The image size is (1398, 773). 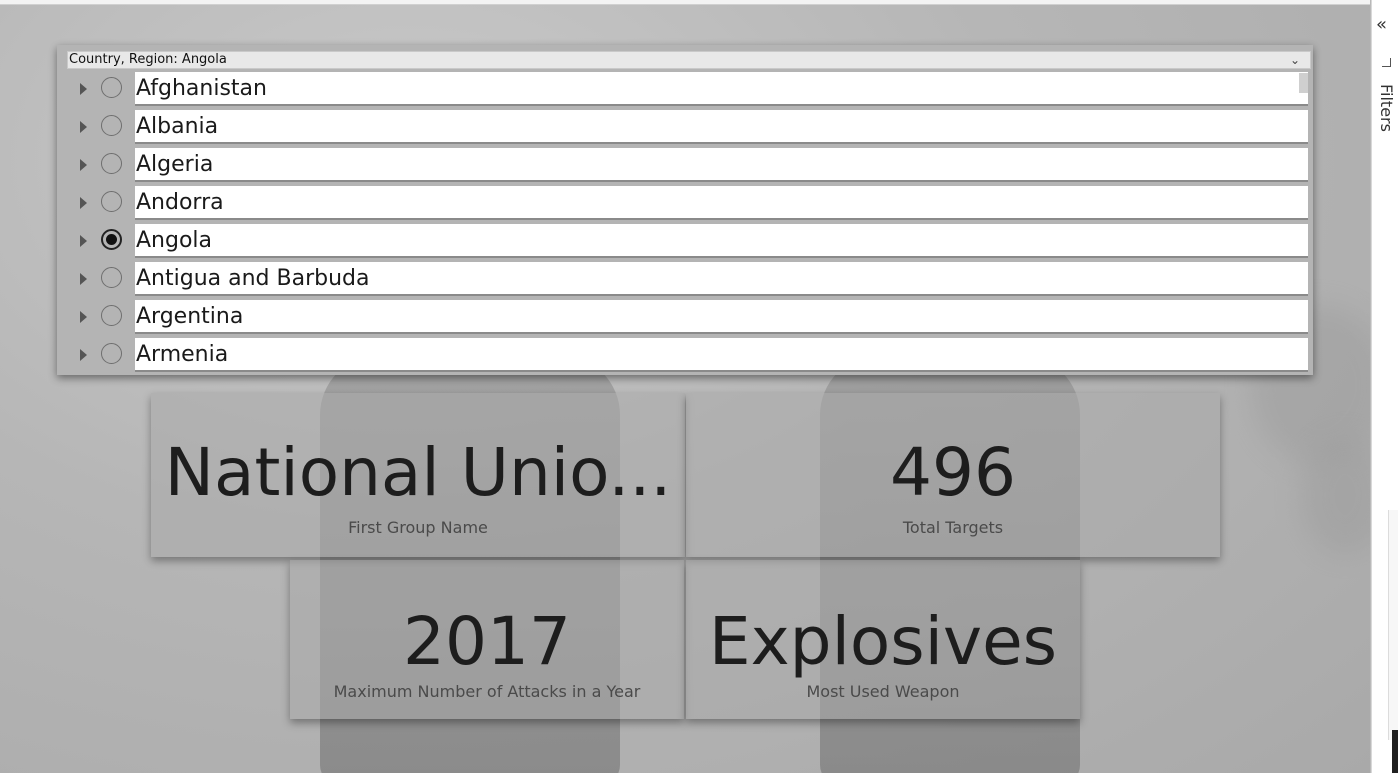 I want to click on card-first-group-name: National Unio... First Group Name, so click(x=418, y=475).